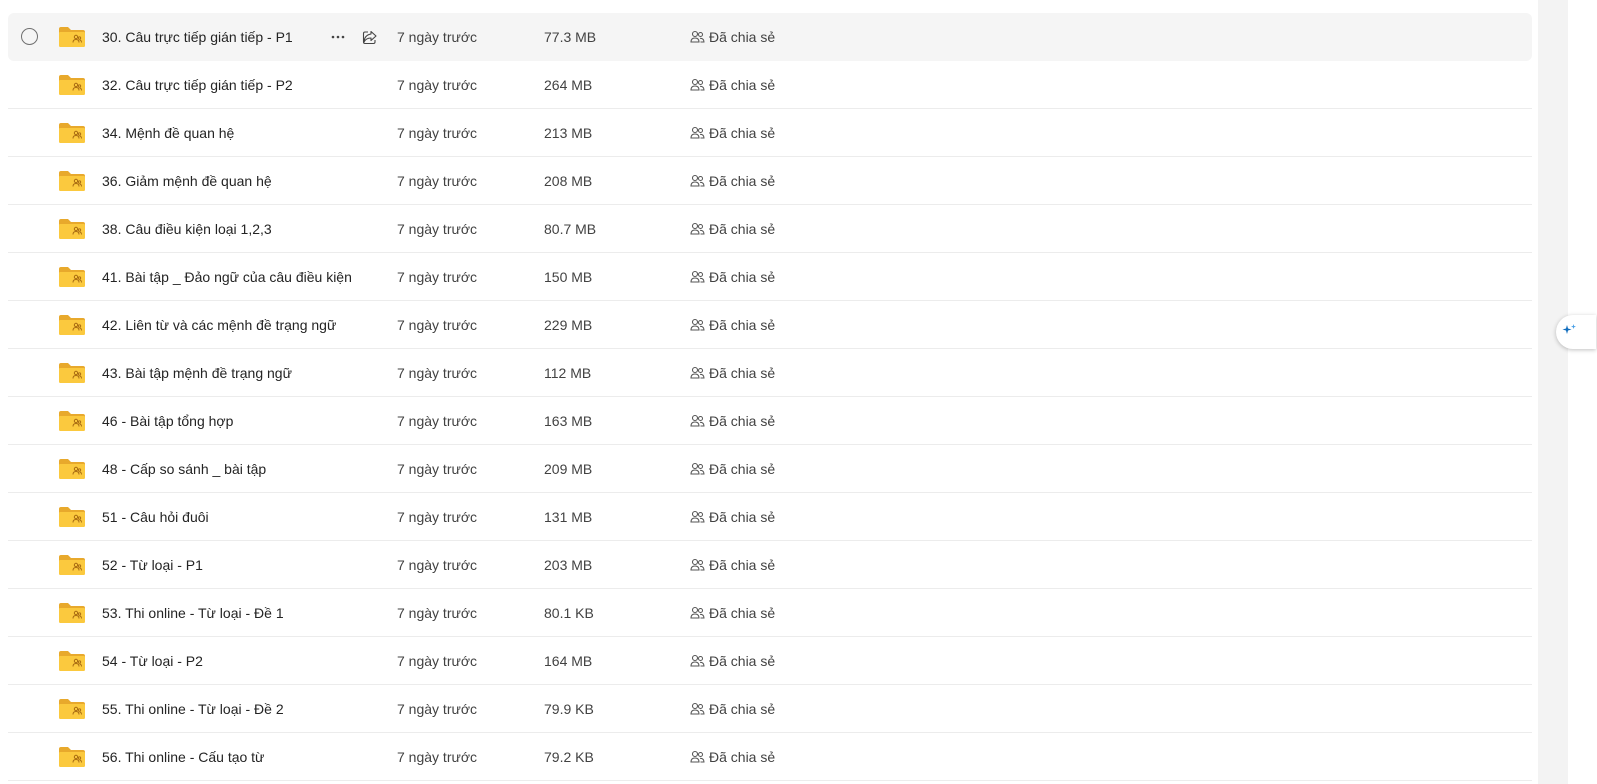 This screenshot has height=784, width=1597. I want to click on row-select-checkbox, so click(31, 36).